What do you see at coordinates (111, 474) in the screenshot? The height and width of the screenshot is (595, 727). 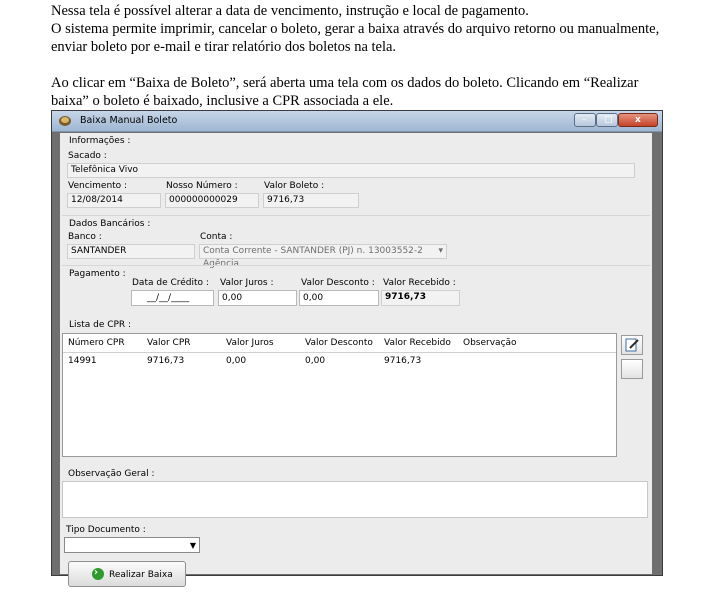 I see `obs-label: Observação Geral :` at bounding box center [111, 474].